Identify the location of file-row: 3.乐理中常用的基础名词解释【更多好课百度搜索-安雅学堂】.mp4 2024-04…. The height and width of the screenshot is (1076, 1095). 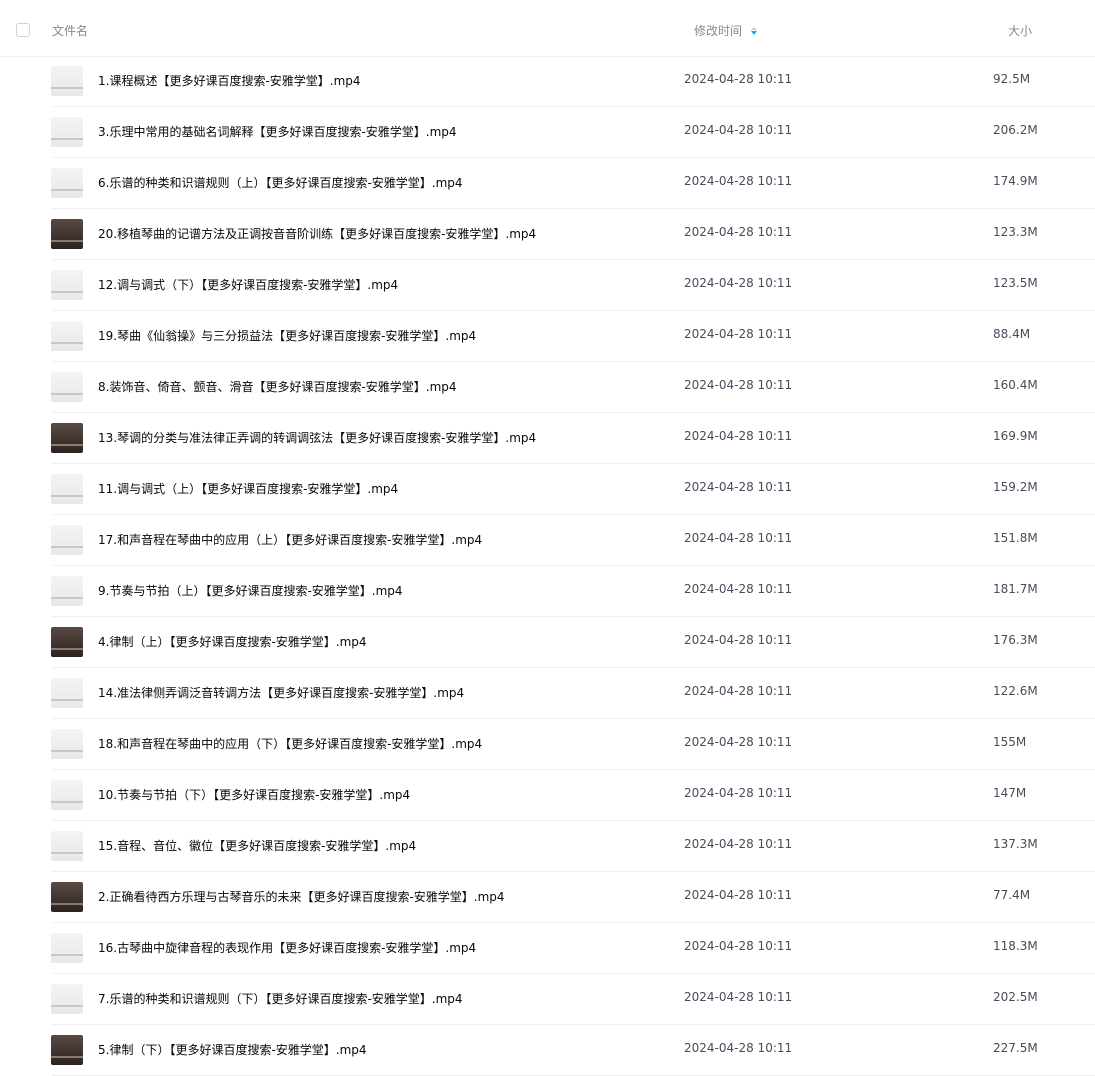
(573, 132).